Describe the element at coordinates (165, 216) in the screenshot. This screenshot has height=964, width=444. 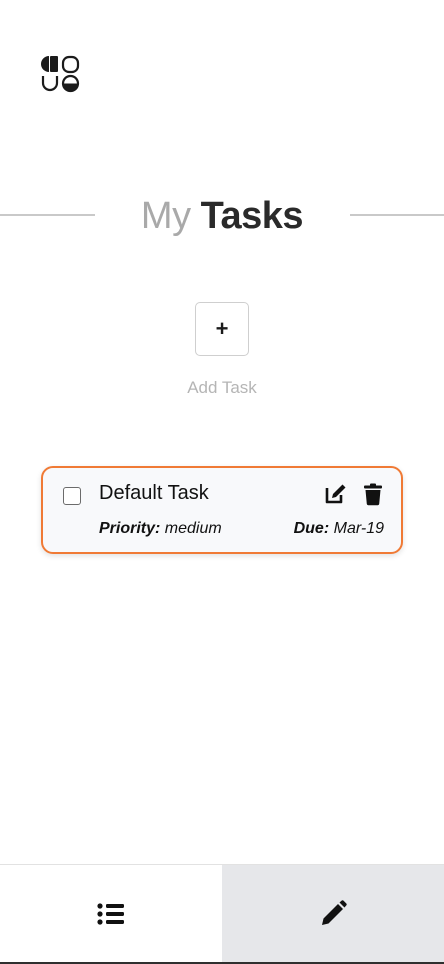
I see `page-title-light: My` at that location.